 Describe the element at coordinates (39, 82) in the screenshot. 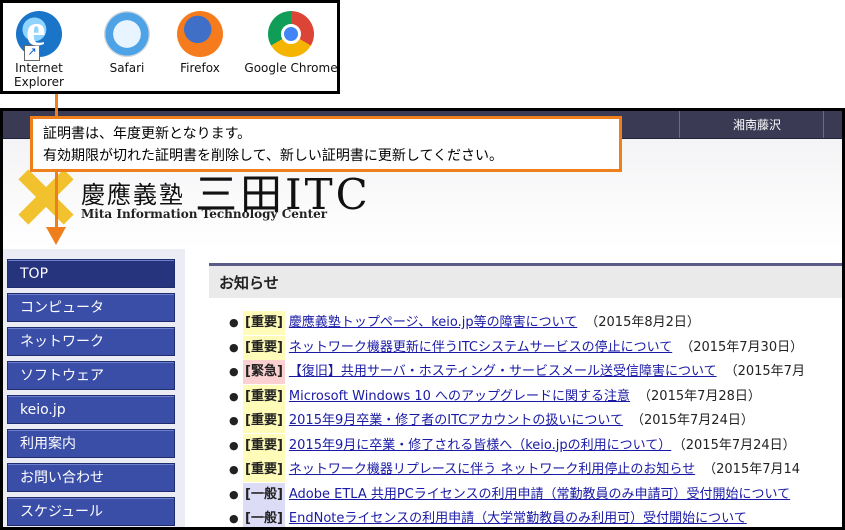

I see `browser-label-line2: Explorer` at that location.